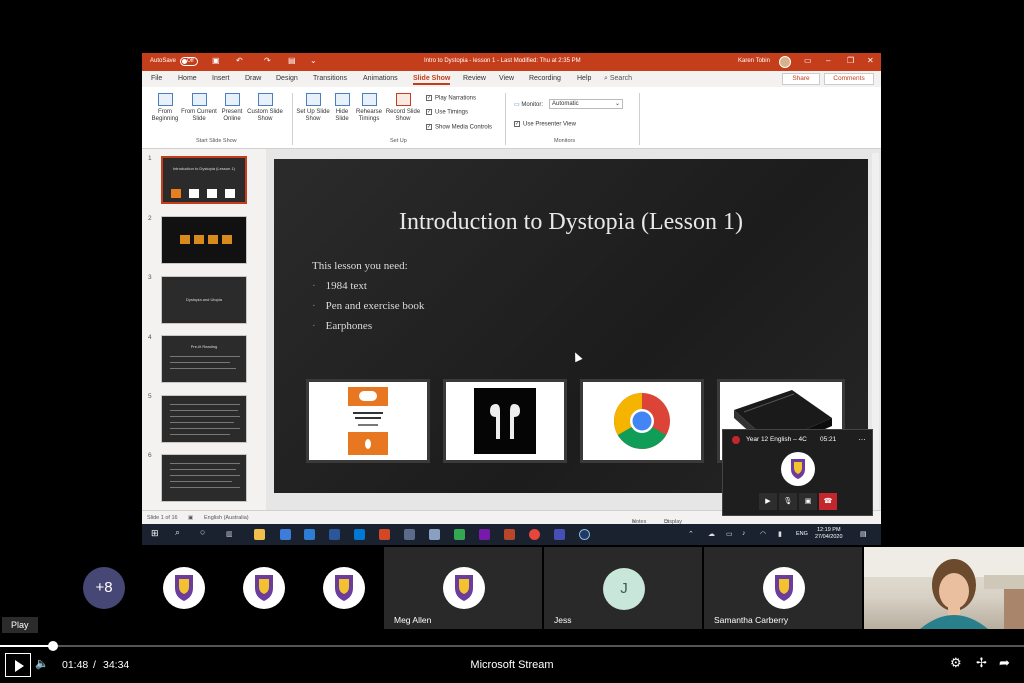  What do you see at coordinates (768, 501) in the screenshot?
I see `camera-toggle-icon: ▶` at bounding box center [768, 501].